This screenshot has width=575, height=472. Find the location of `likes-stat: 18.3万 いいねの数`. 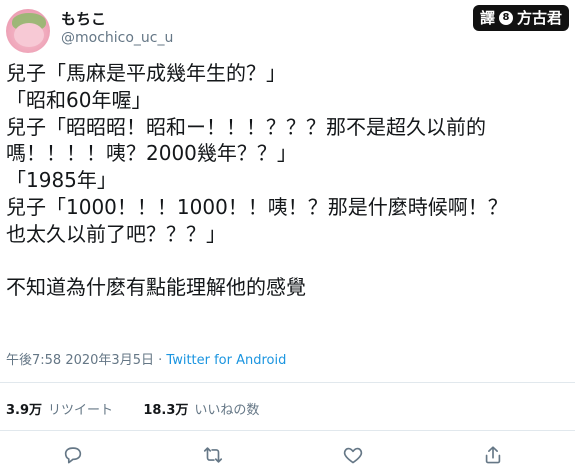

likes-stat: 18.3万 いいねの数 is located at coordinates (201, 410).